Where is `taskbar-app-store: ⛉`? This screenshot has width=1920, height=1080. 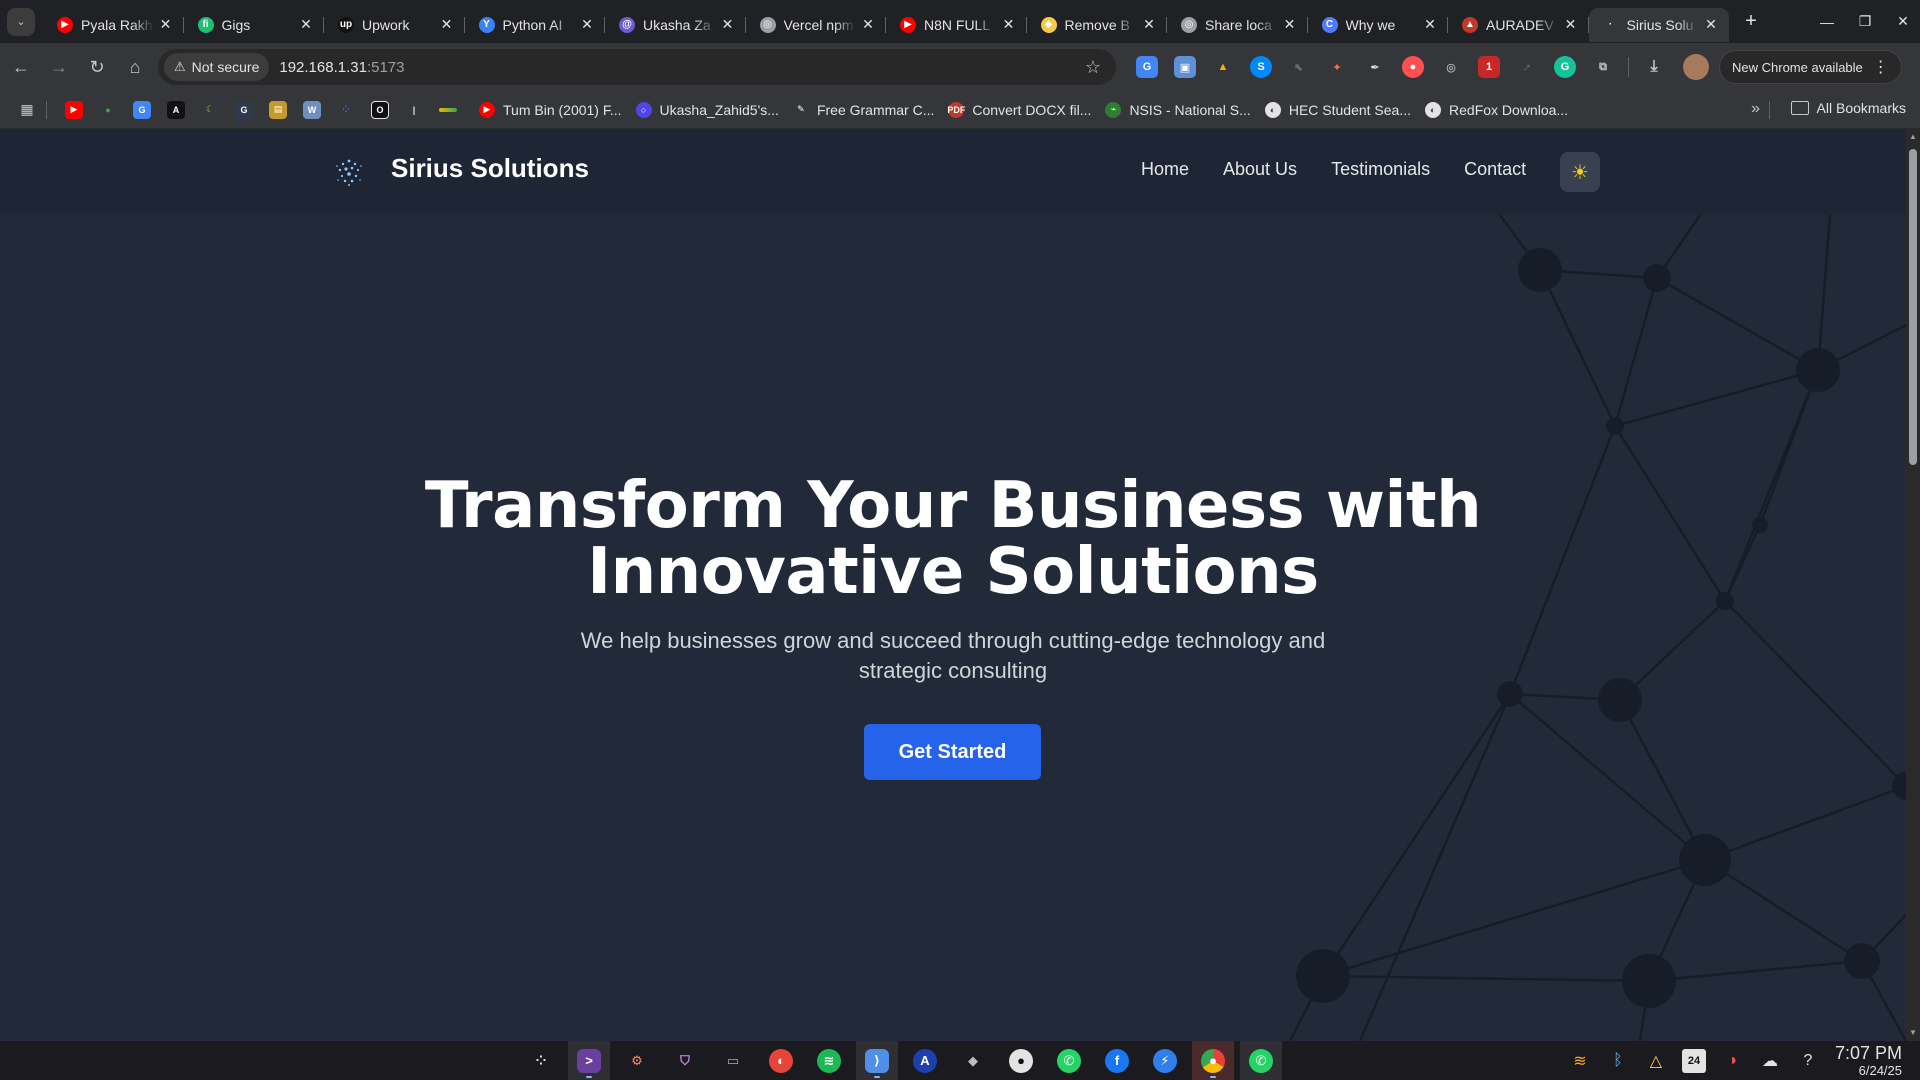
taskbar-app-store: ⛉ is located at coordinates (685, 1060).